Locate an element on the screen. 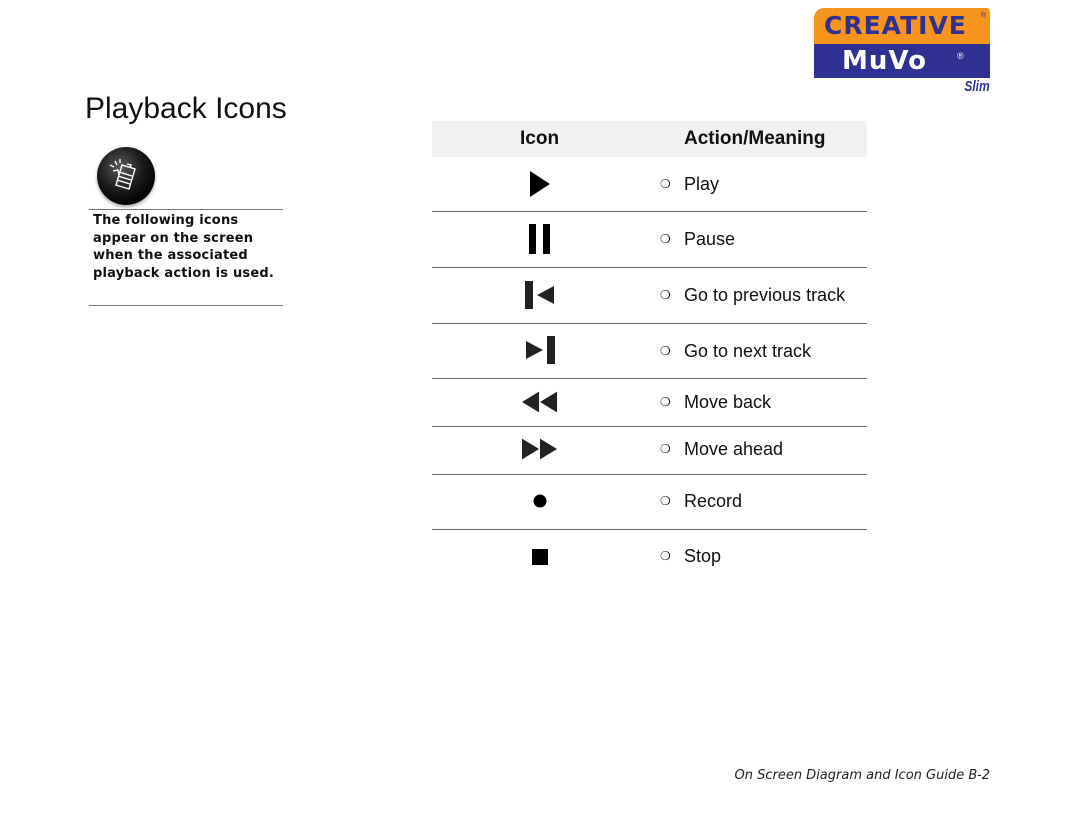 The image size is (1080, 840). rewind-icon is located at coordinates (540, 402).